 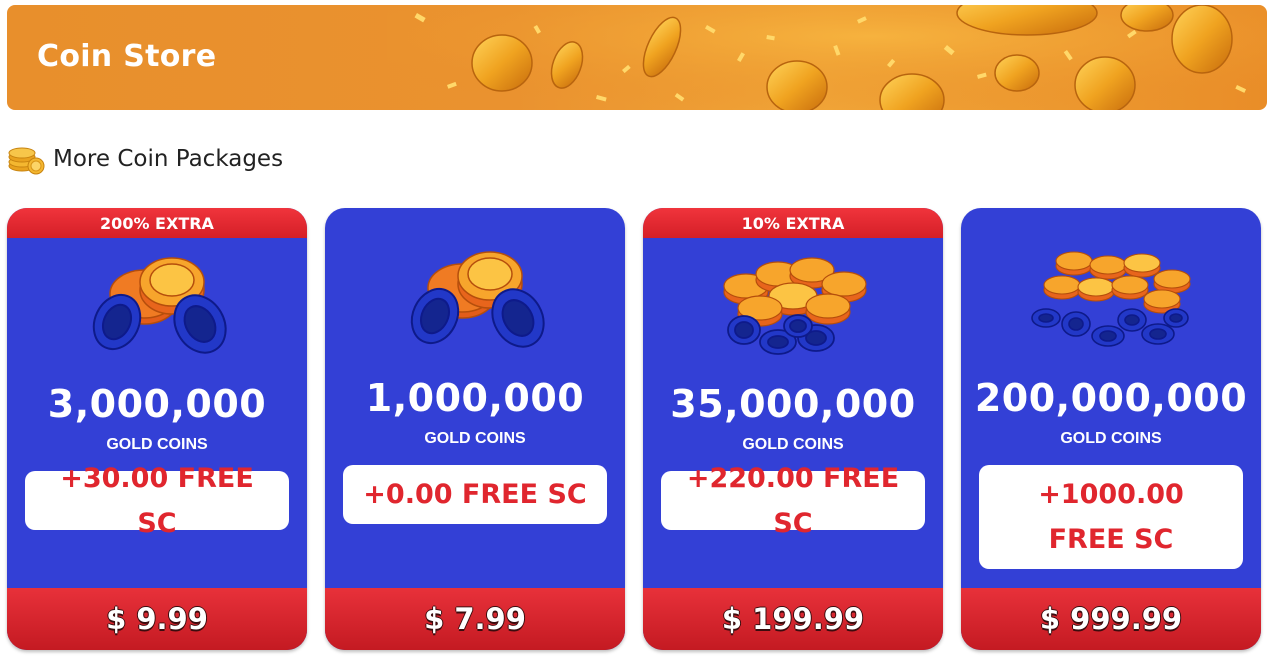 I want to click on section-header: More Coin Packages, so click(x=145, y=159).